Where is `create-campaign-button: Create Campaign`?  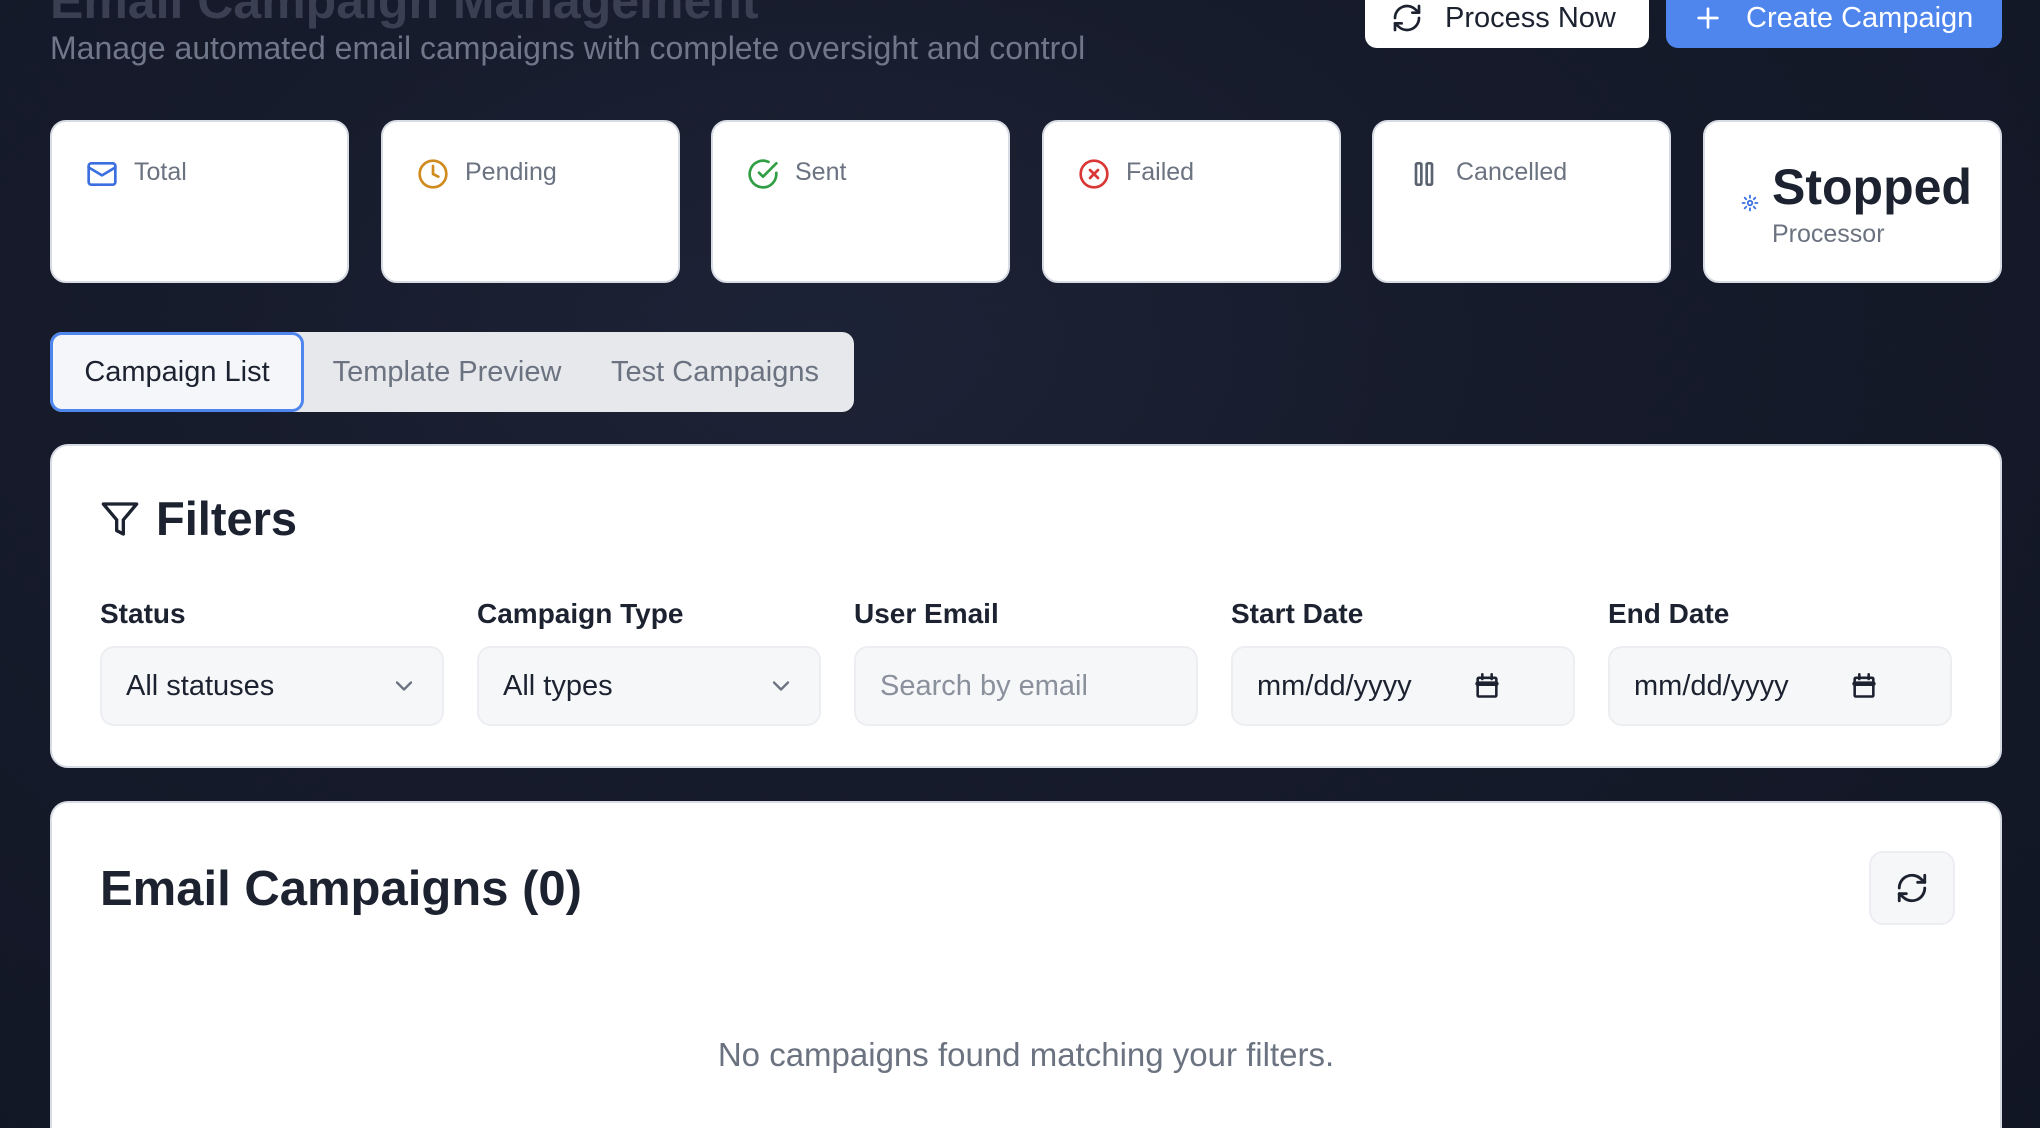
create-campaign-button: Create Campaign is located at coordinates (1834, 24).